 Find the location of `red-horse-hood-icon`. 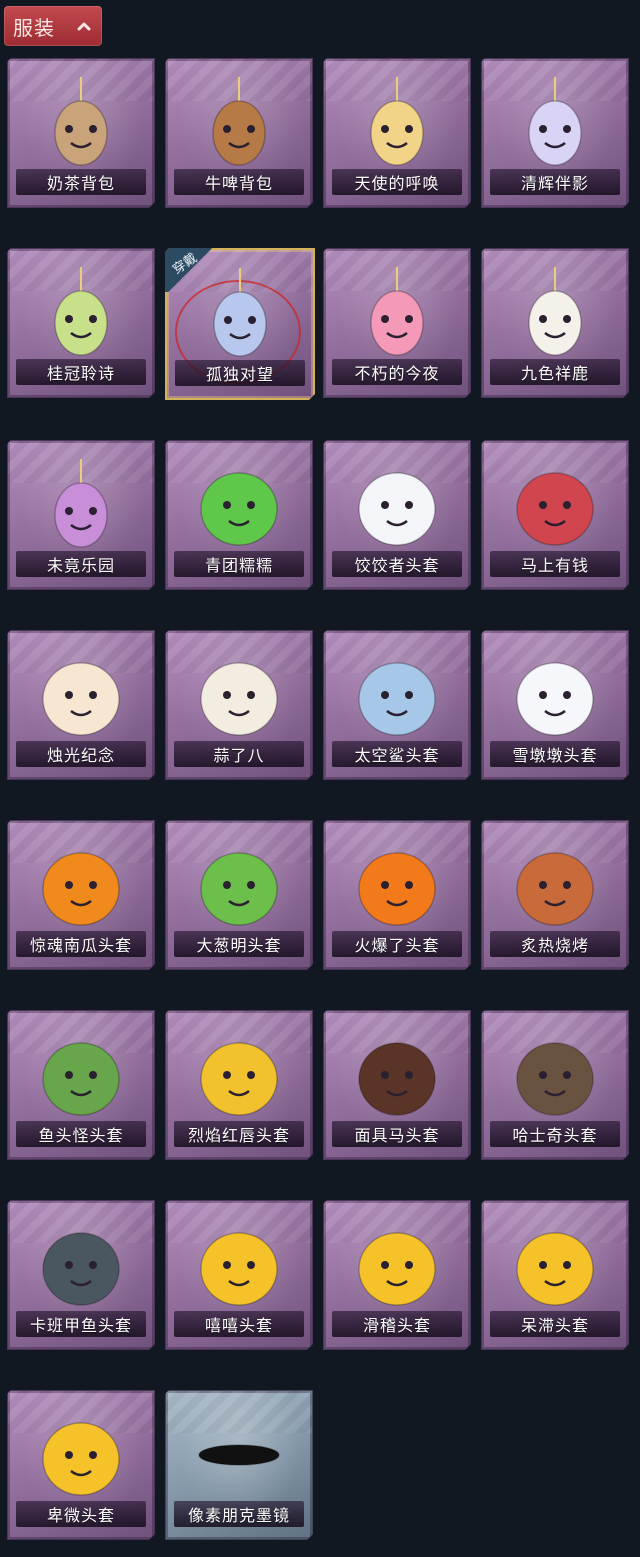

red-horse-hood-icon is located at coordinates (555, 505).